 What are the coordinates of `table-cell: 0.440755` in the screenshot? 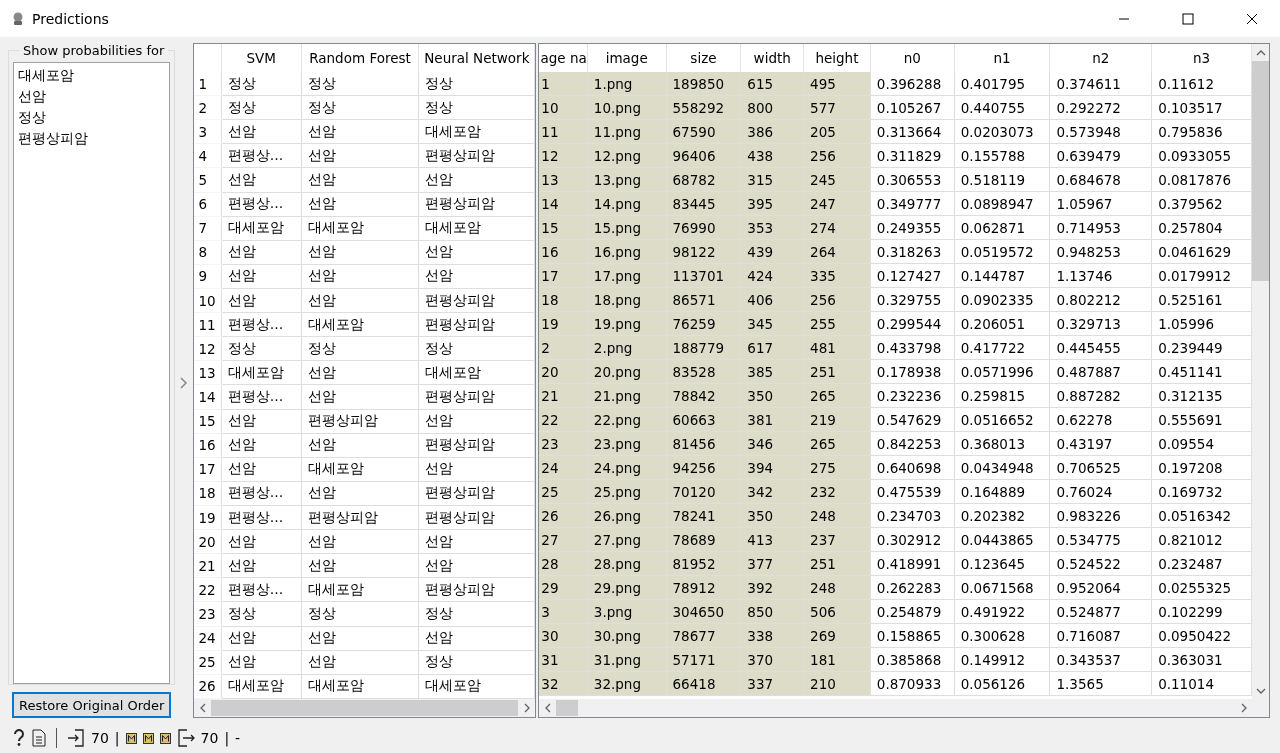 It's located at (1002, 107).